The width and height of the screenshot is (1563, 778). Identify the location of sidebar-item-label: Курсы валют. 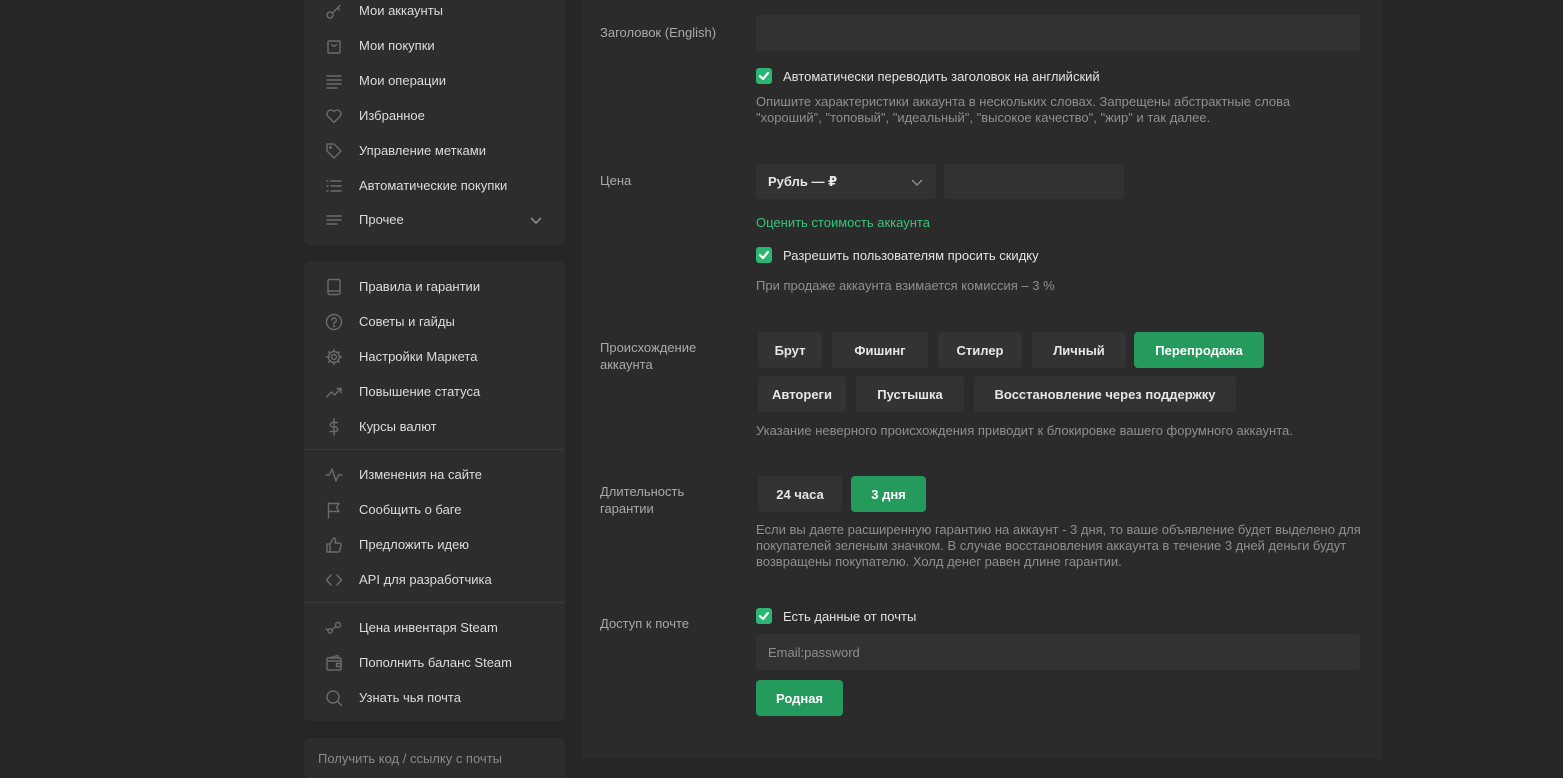
(398, 426).